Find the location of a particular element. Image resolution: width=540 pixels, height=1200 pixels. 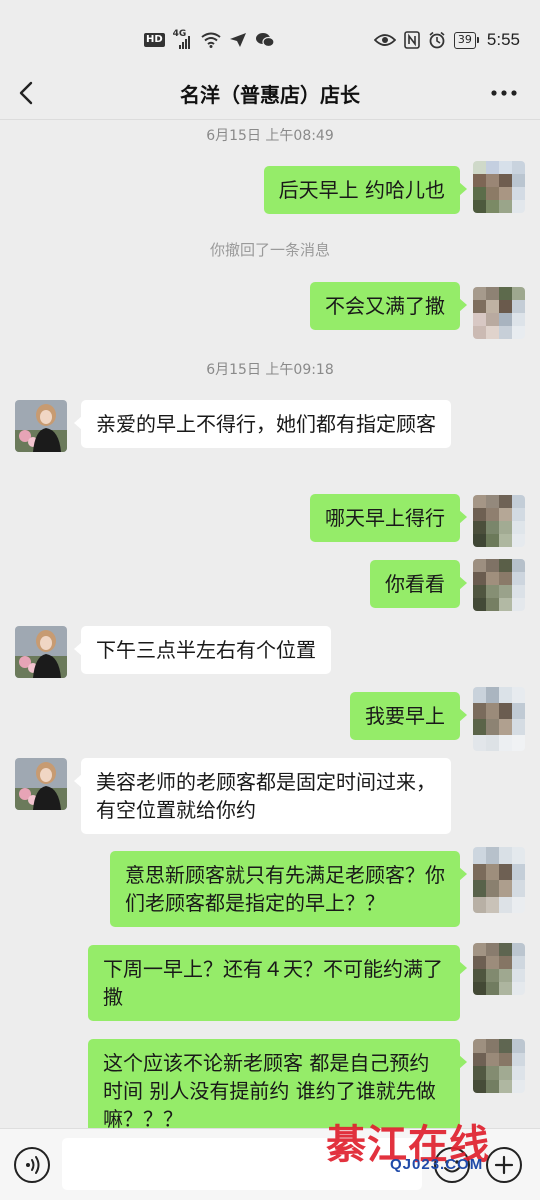

outgoing-message: 后天早上 约哈儿也 is located at coordinates (365, 190).